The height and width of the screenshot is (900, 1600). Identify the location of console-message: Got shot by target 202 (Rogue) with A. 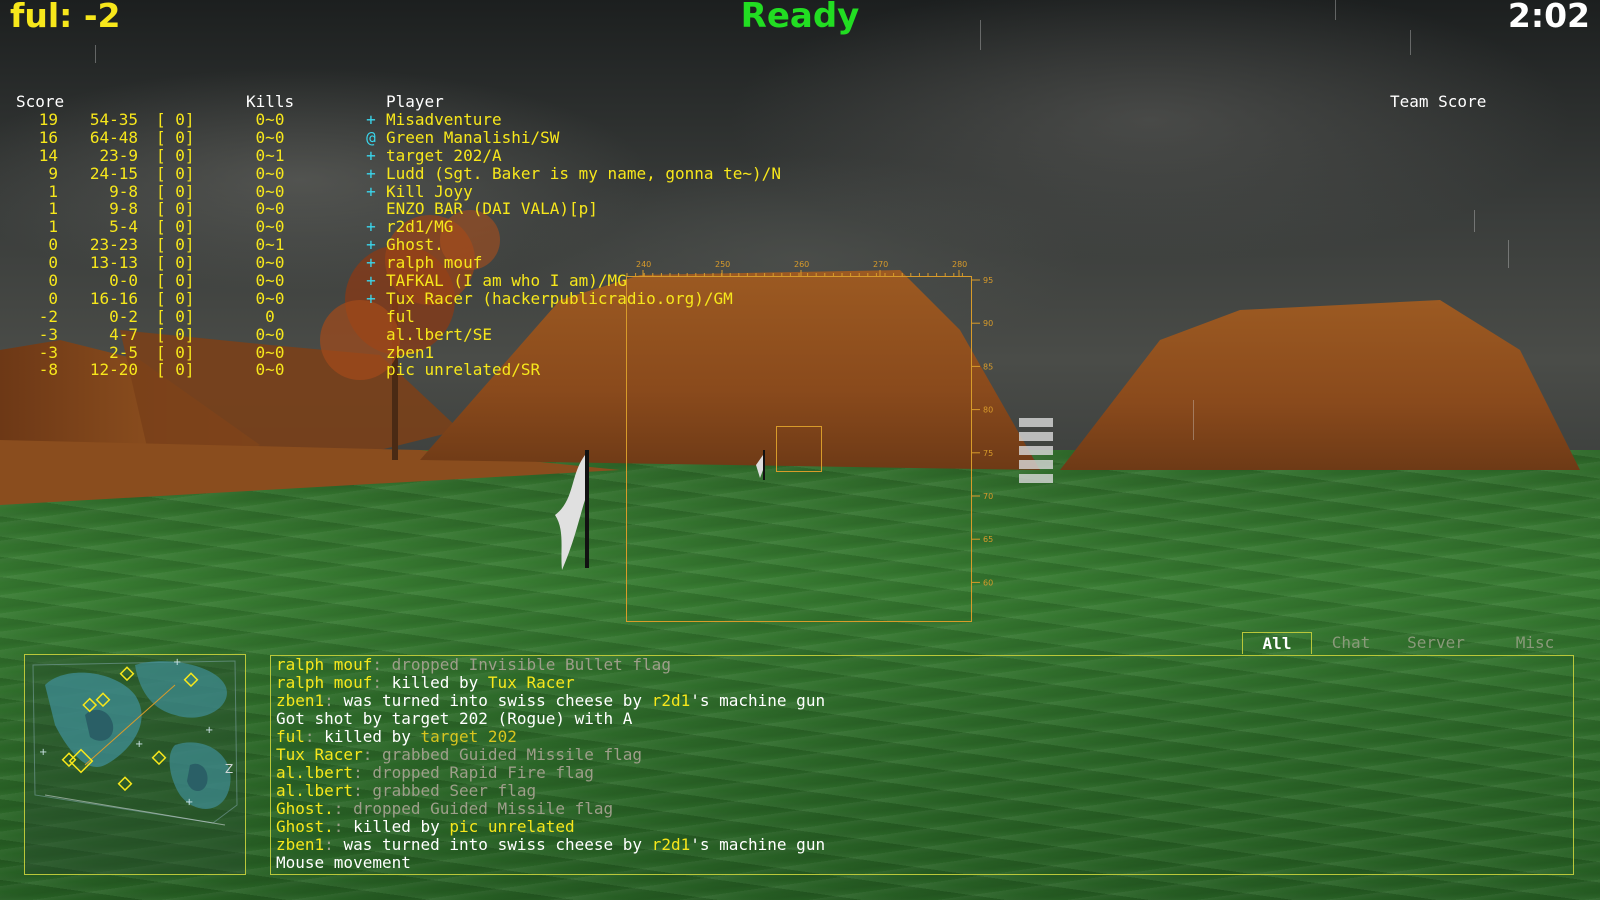
(454, 719).